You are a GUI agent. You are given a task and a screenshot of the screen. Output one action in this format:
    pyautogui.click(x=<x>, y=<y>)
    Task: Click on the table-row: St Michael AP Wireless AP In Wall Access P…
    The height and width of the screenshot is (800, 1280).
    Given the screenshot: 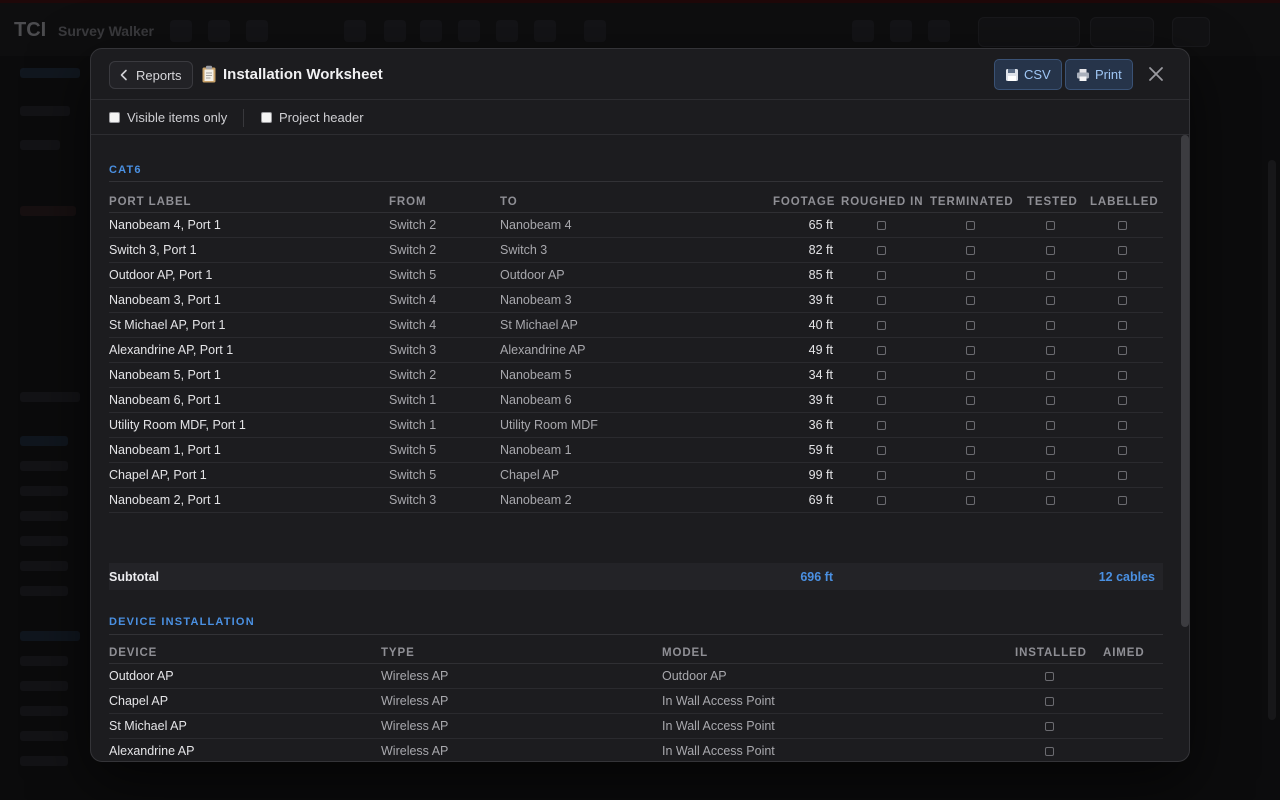 What is the action you would take?
    pyautogui.click(x=636, y=726)
    